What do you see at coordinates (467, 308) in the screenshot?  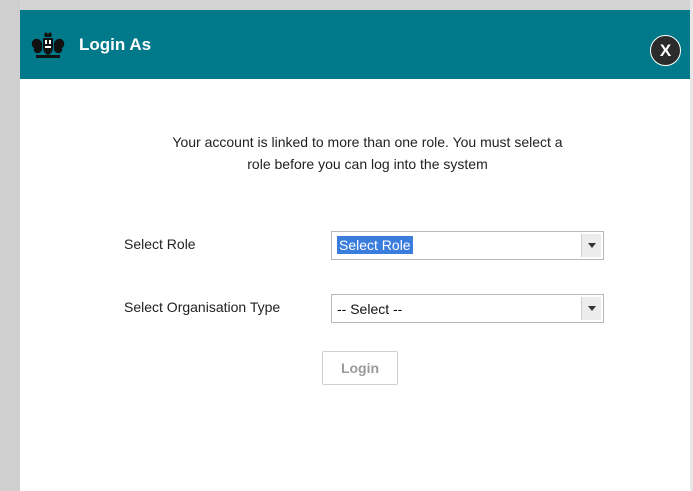 I see `select-organisation-type-dropdown: -- Select --` at bounding box center [467, 308].